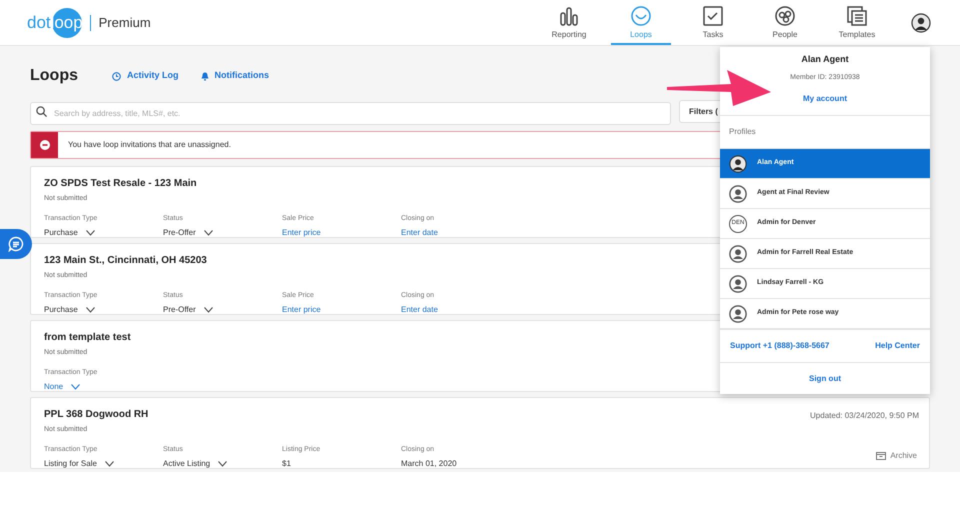 The height and width of the screenshot is (512, 960). What do you see at coordinates (96, 415) in the screenshot?
I see `loop-title: PPL 368 Dogwood RH` at bounding box center [96, 415].